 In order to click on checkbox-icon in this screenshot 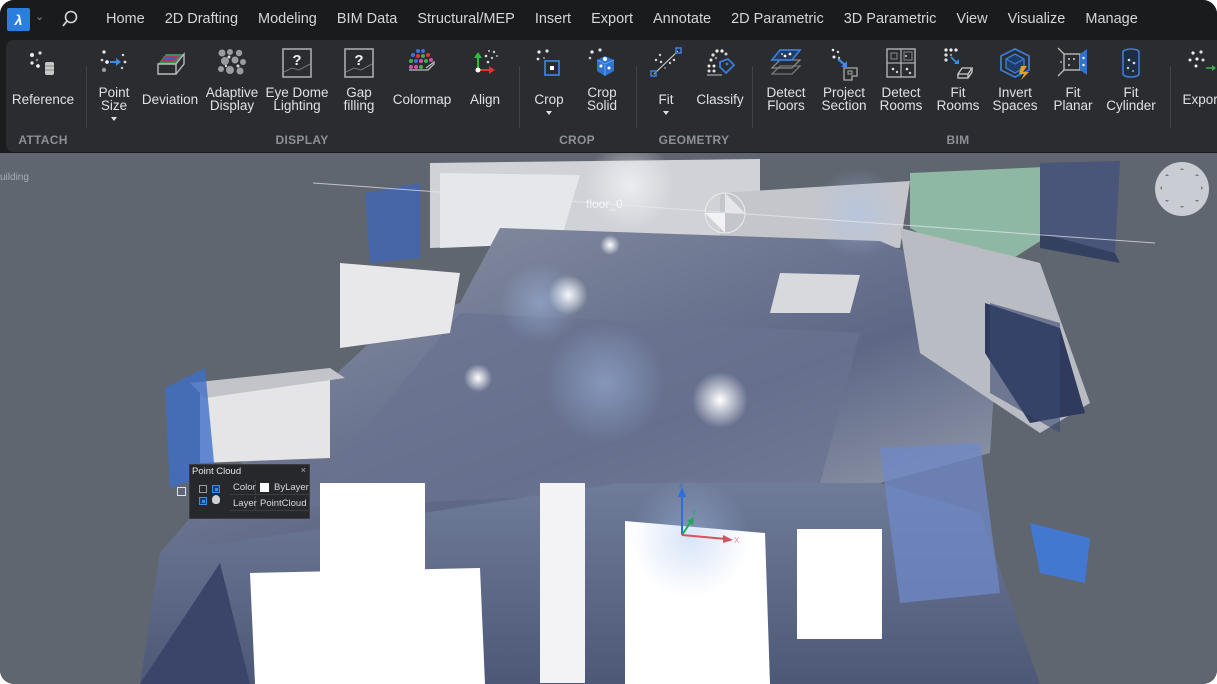, I will do `click(203, 489)`.